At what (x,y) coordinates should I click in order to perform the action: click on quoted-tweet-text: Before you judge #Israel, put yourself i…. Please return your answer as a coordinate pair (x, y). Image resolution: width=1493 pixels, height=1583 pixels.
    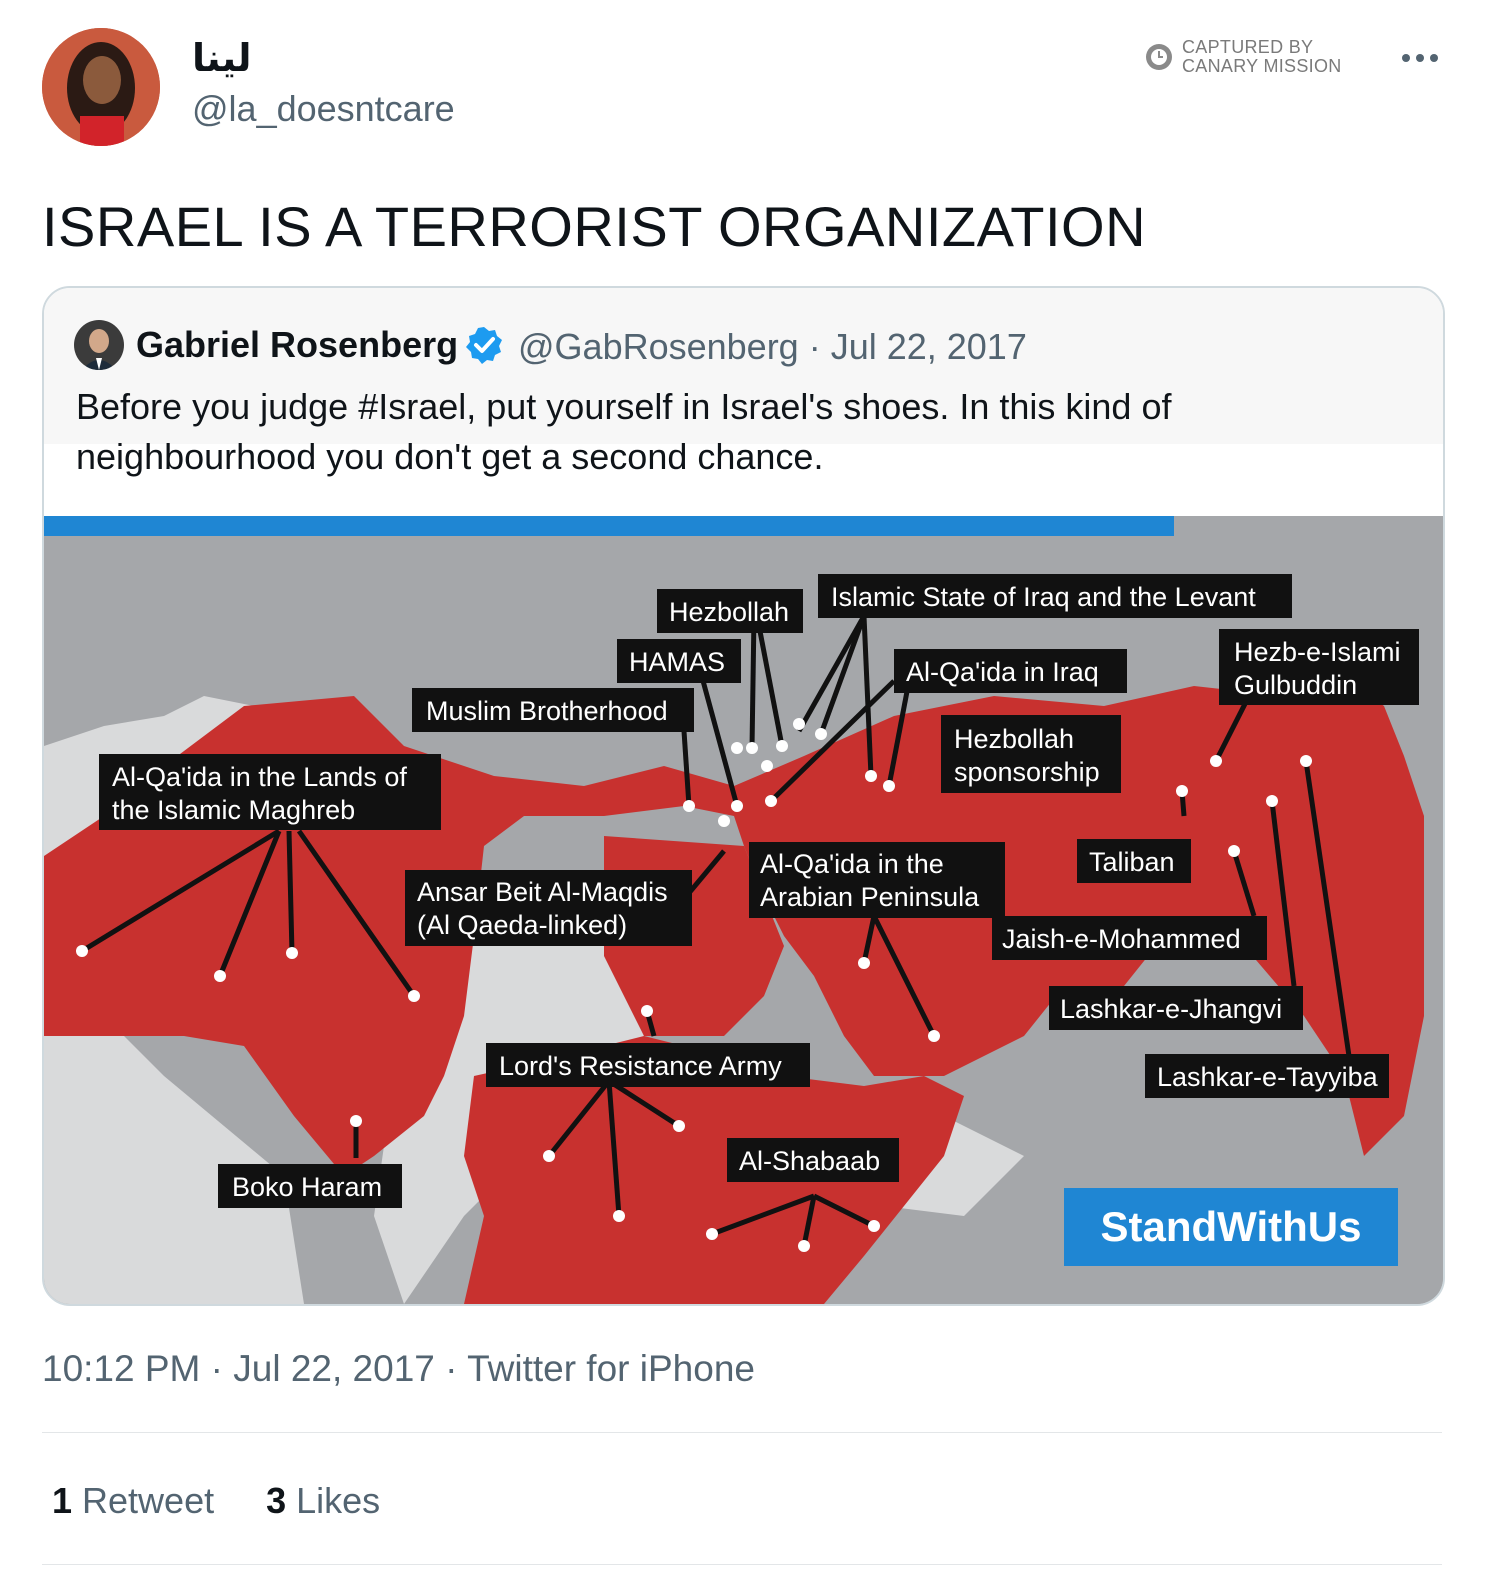
    Looking at the image, I should click on (624, 431).